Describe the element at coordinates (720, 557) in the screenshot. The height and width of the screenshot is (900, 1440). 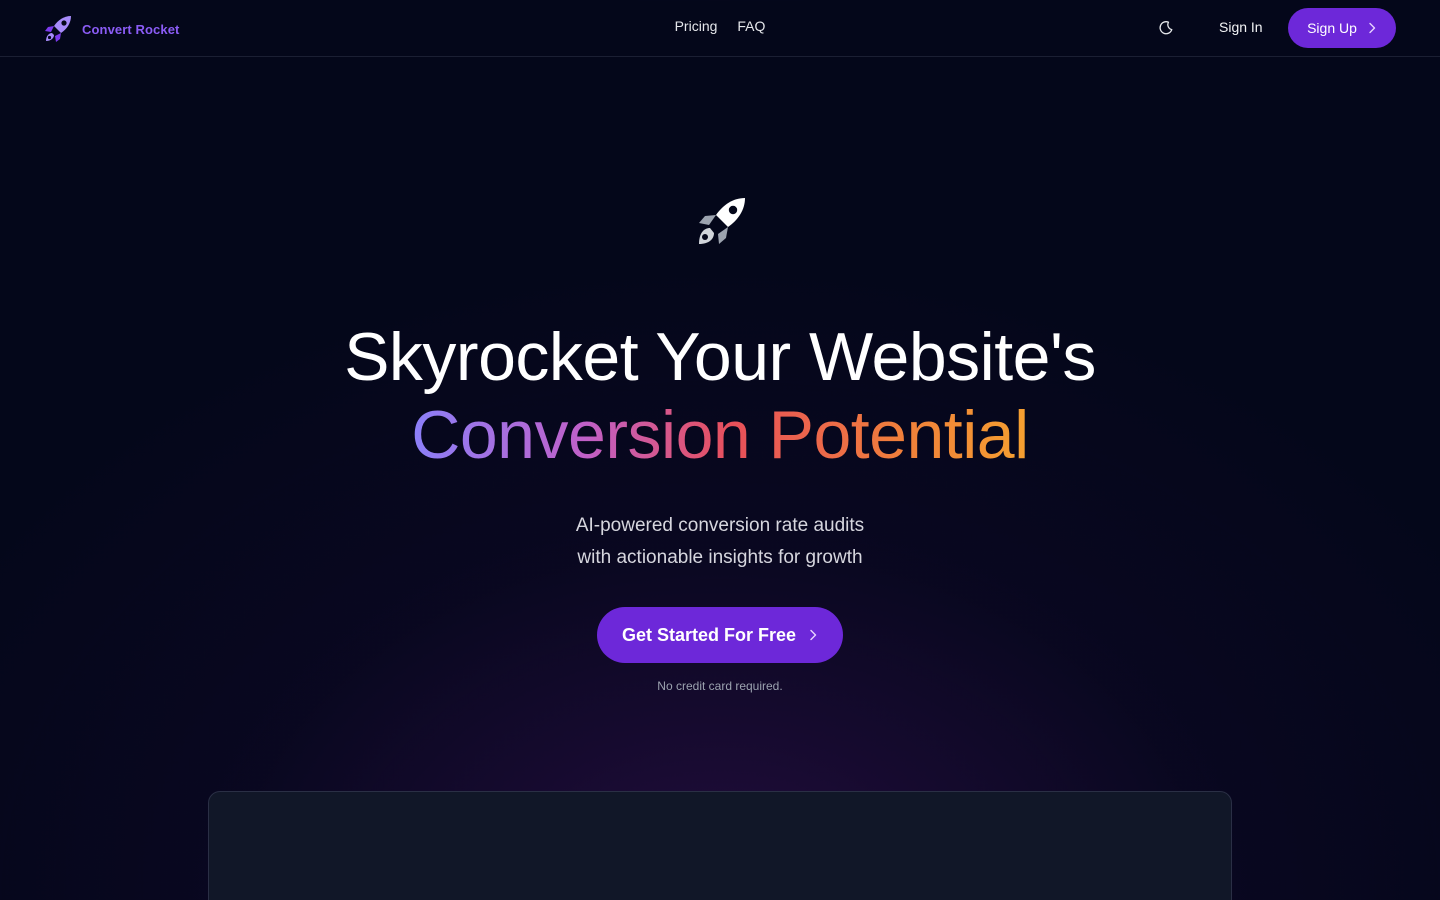
I see `subtitle-line-2: with actionable insights for growth` at that location.